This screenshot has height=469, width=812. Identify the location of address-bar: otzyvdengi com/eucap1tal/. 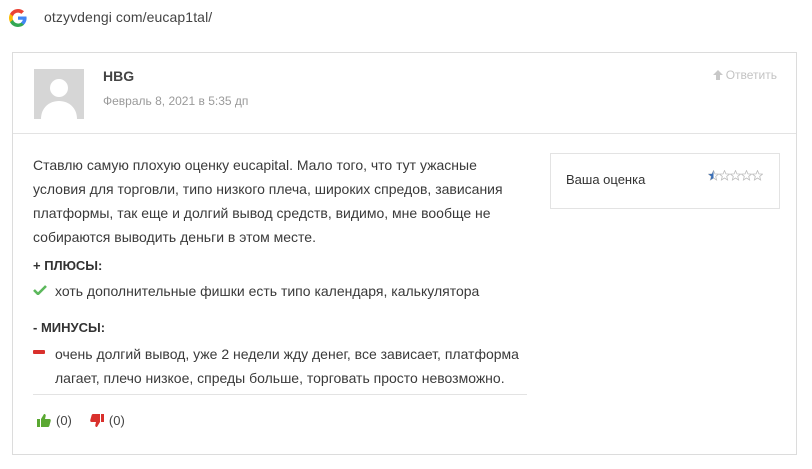
(406, 20).